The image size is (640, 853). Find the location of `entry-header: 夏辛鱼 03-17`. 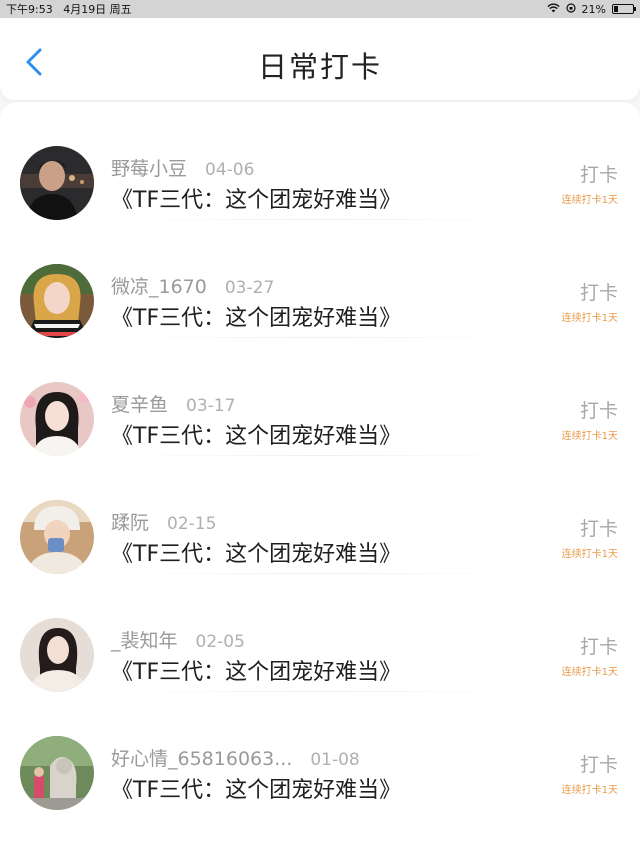

entry-header: 夏辛鱼 03-17 is located at coordinates (173, 403).